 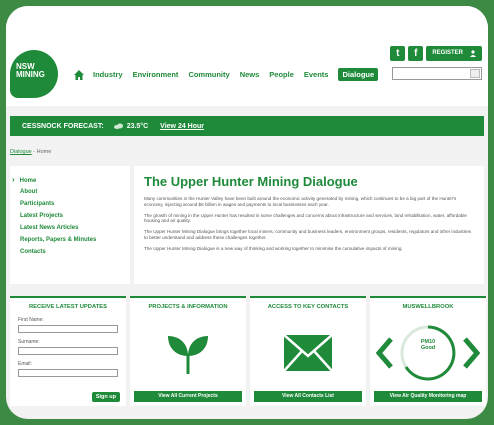 What do you see at coordinates (281, 74) in the screenshot?
I see `nav-people: People` at bounding box center [281, 74].